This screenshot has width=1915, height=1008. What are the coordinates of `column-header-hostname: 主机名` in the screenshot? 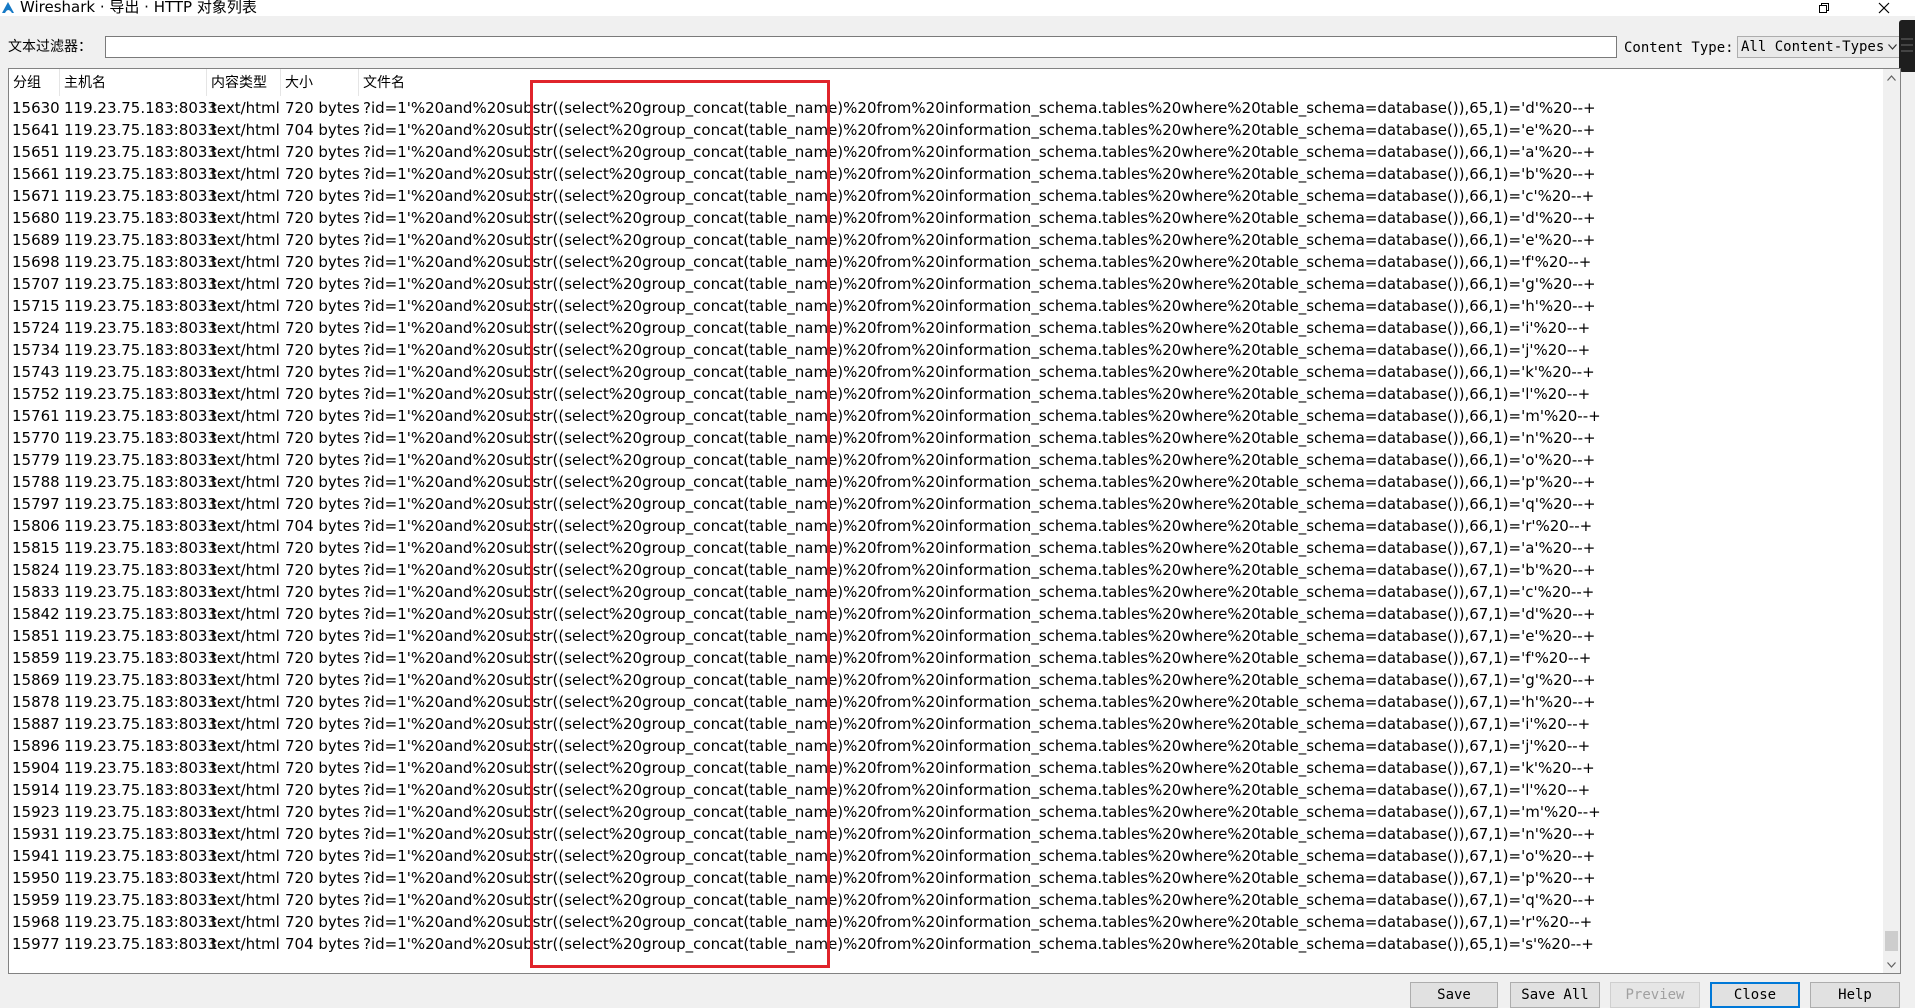 It's located at (133, 82).